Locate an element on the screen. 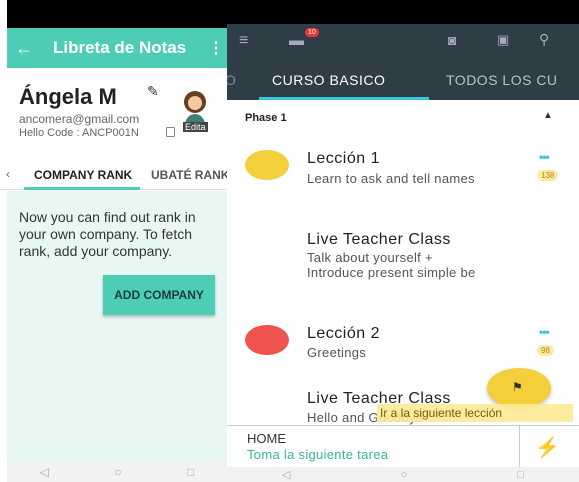 Image resolution: width=579 pixels, height=482 pixels. next-task-link: Toma la siguiente tarea is located at coordinates (317, 454).